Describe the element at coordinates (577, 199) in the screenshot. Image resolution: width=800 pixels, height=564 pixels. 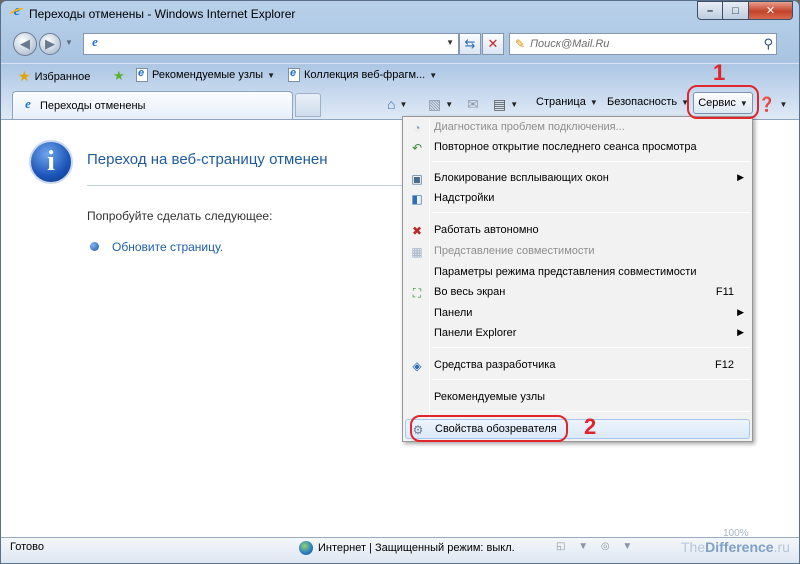
I see `menu-item-addons: ◧ Надстройки` at that location.